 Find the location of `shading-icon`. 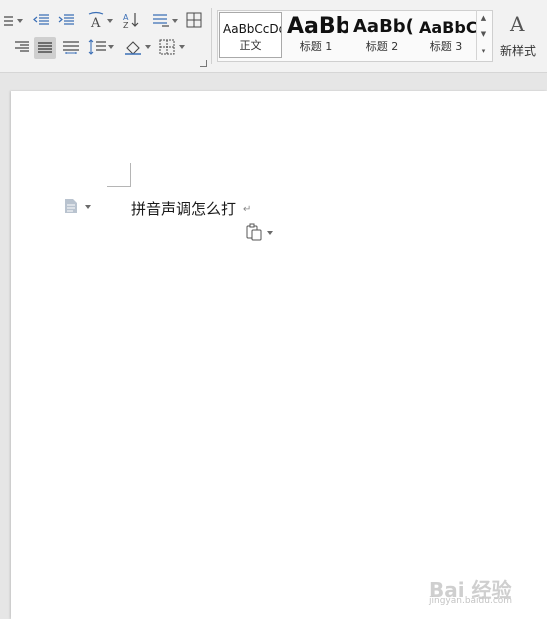

shading-icon is located at coordinates (133, 47).